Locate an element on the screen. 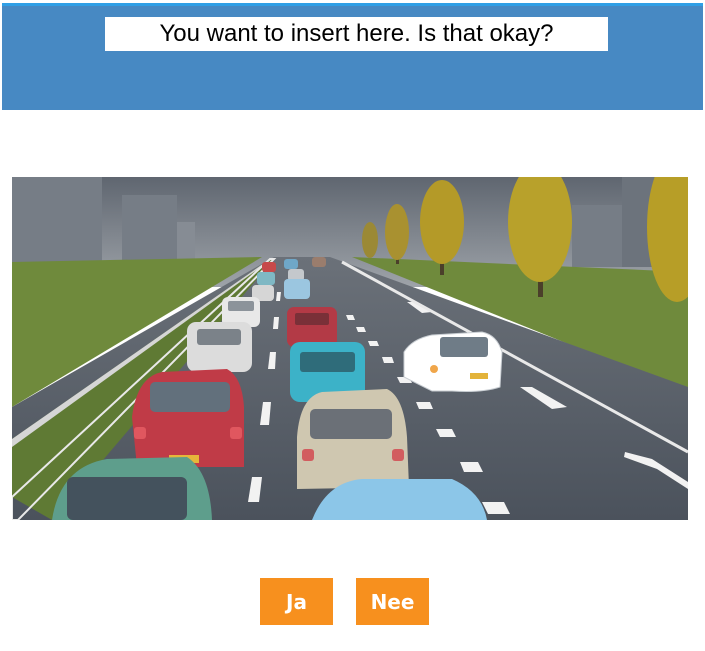  white-car is located at coordinates (453, 361).